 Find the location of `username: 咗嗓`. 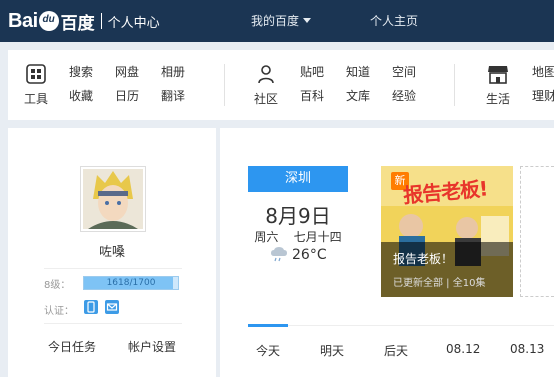

username: 咗嗓 is located at coordinates (112, 250).